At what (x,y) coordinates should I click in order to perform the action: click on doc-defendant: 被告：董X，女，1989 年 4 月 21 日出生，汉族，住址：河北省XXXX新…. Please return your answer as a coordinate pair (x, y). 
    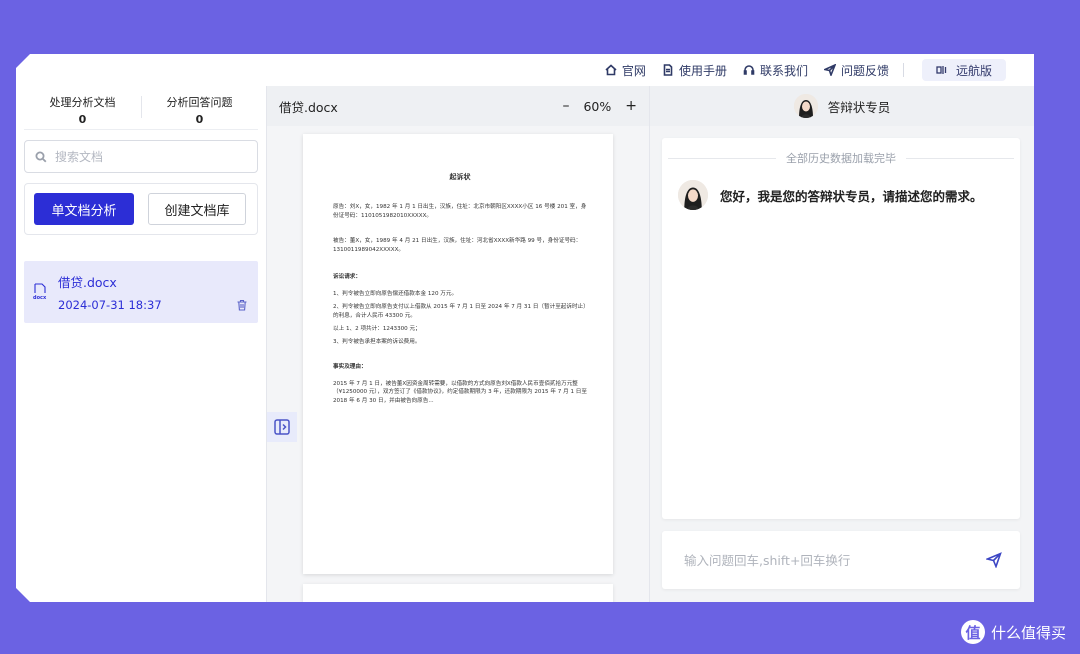
    Looking at the image, I should click on (457, 245).